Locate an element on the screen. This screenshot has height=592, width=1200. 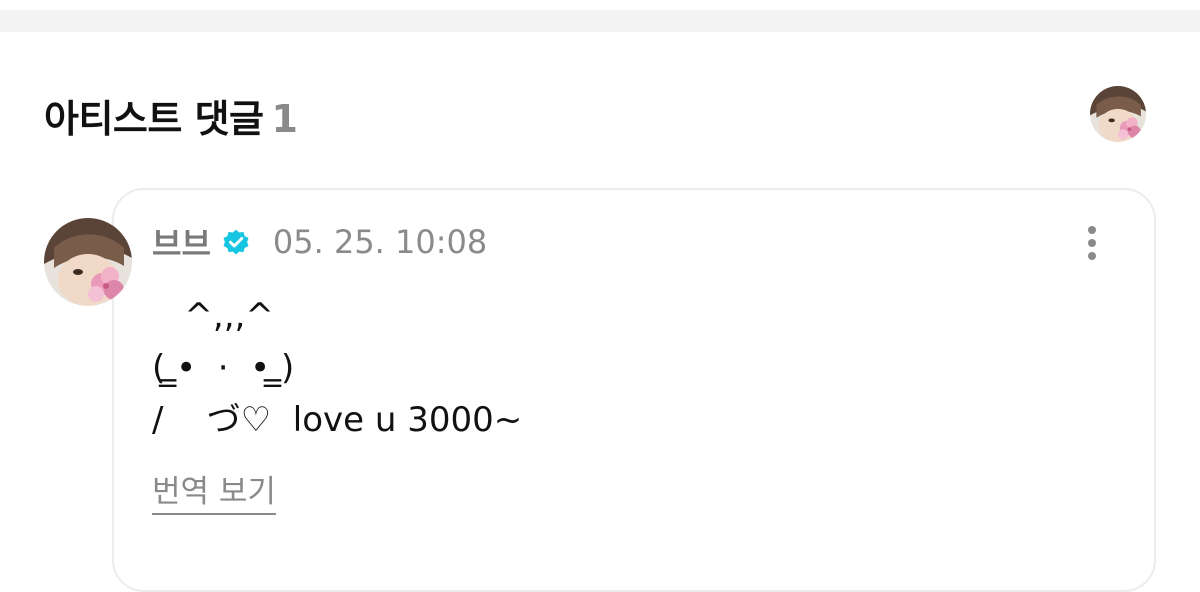
comment-header: 브브 05. 25. 10:08 is located at coordinates (320, 242).